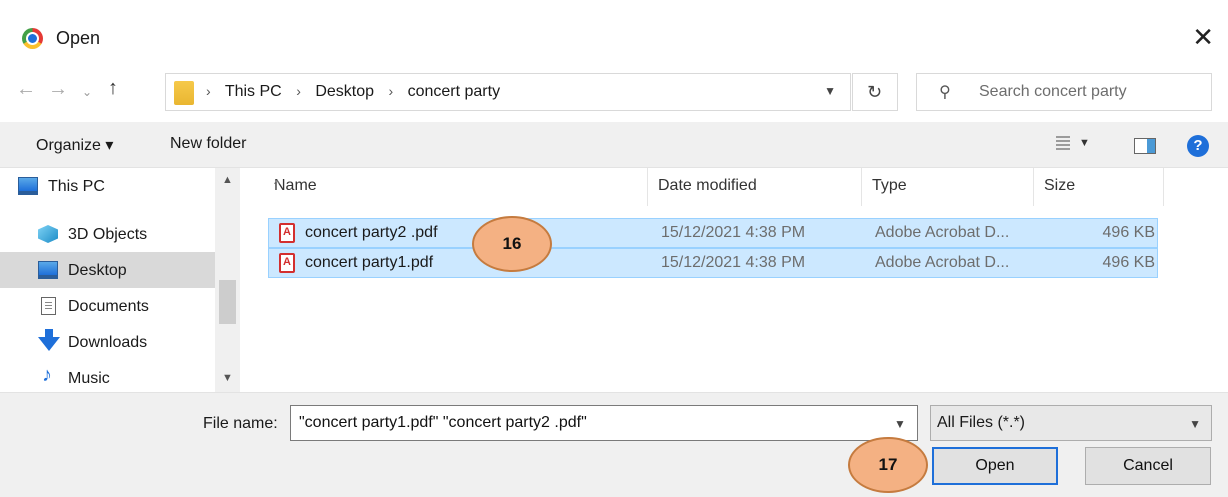  What do you see at coordinates (1145, 146) in the screenshot?
I see `preview-pane-icon` at bounding box center [1145, 146].